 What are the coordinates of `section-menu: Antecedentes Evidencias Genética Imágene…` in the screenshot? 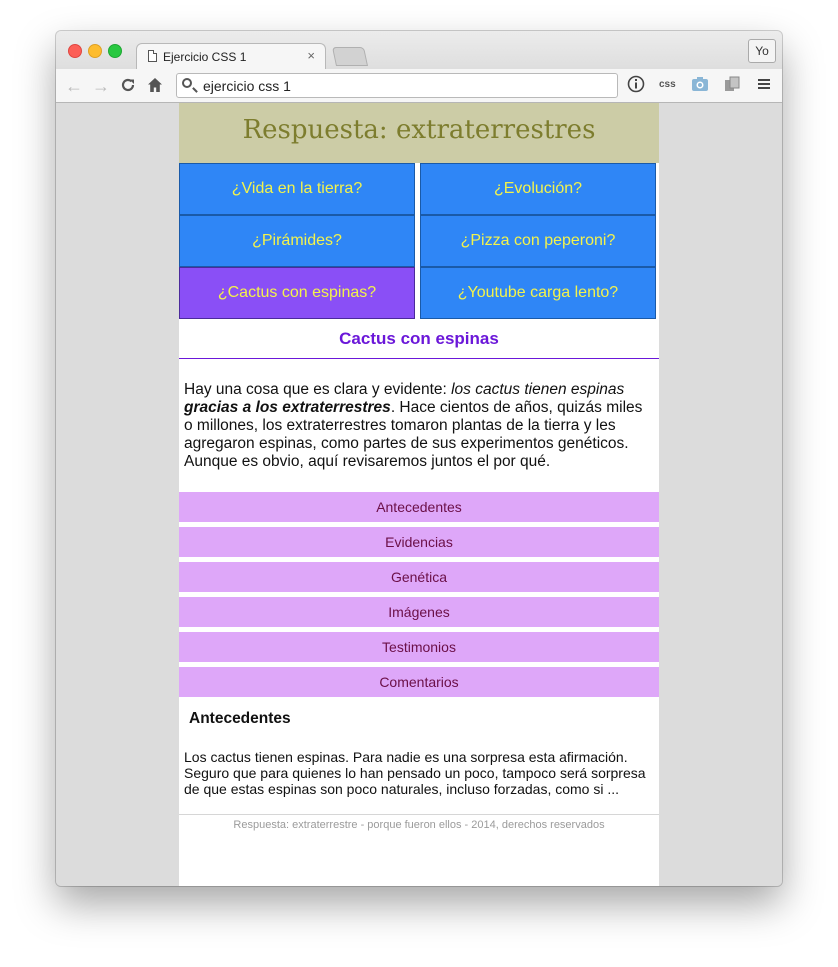 It's located at (419, 597).